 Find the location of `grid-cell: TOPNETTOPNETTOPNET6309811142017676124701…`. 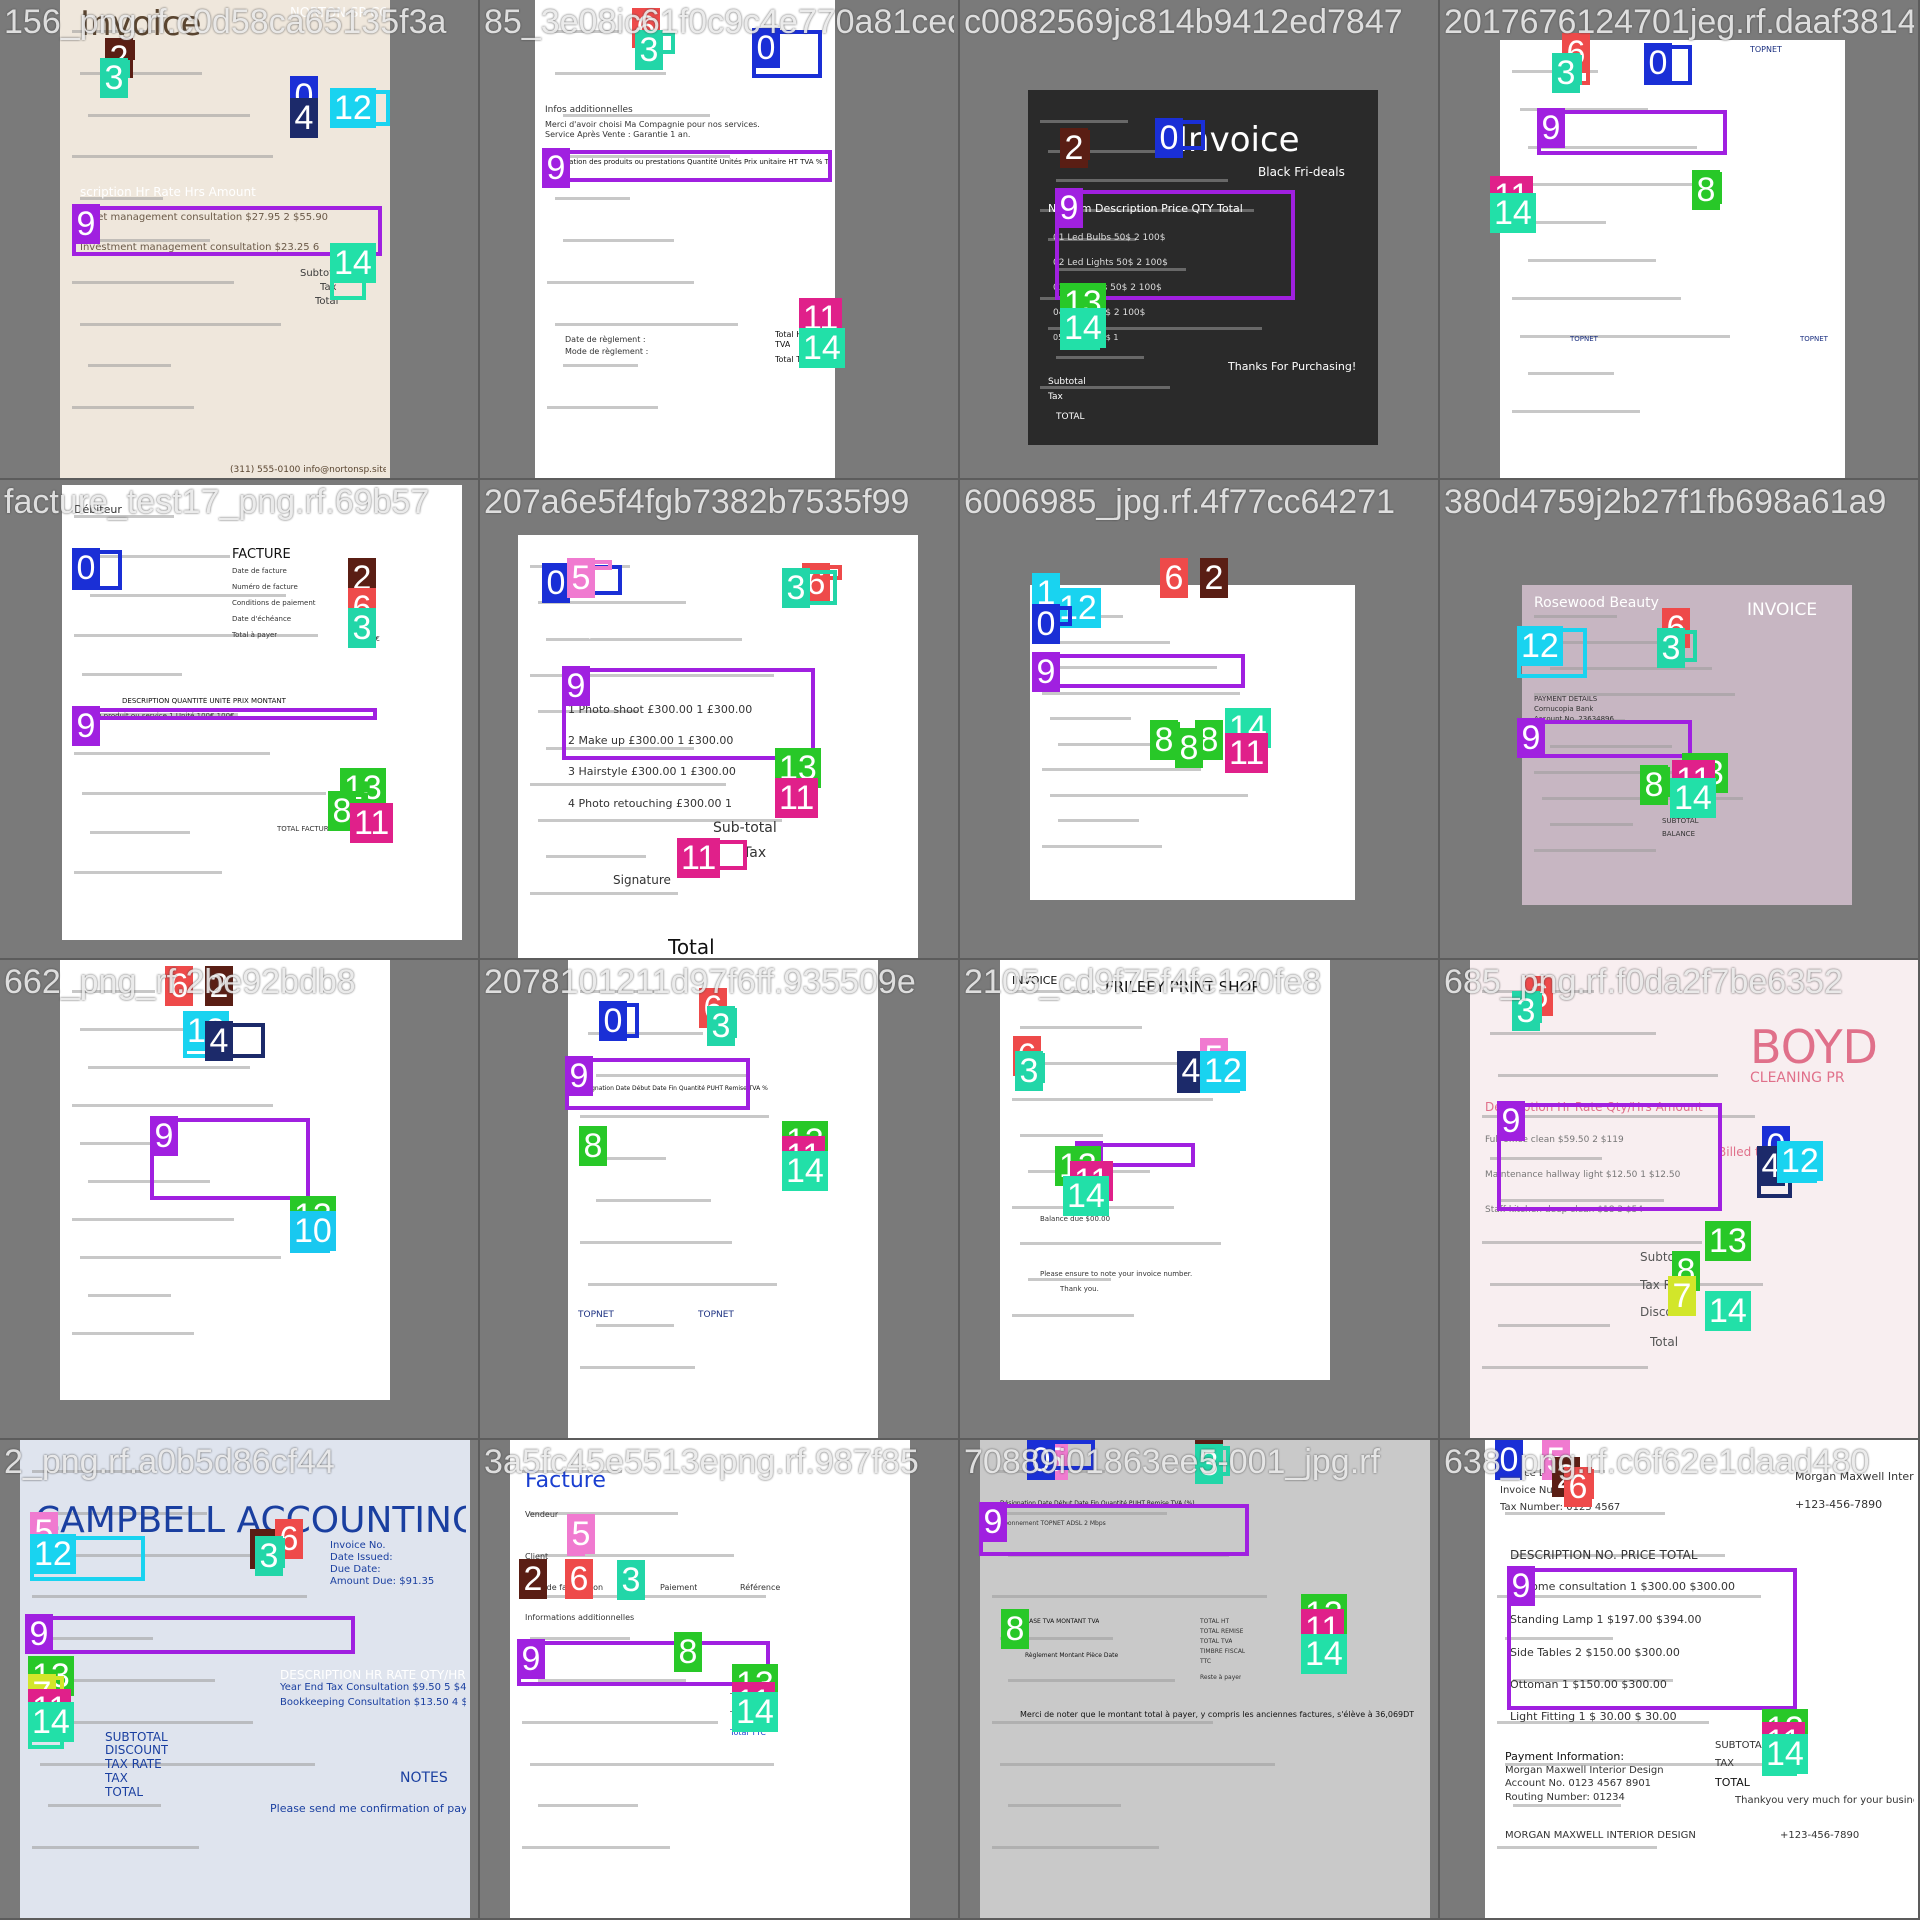

grid-cell: TOPNETTOPNETTOPNET6309811142017676124701… is located at coordinates (1679, 239).